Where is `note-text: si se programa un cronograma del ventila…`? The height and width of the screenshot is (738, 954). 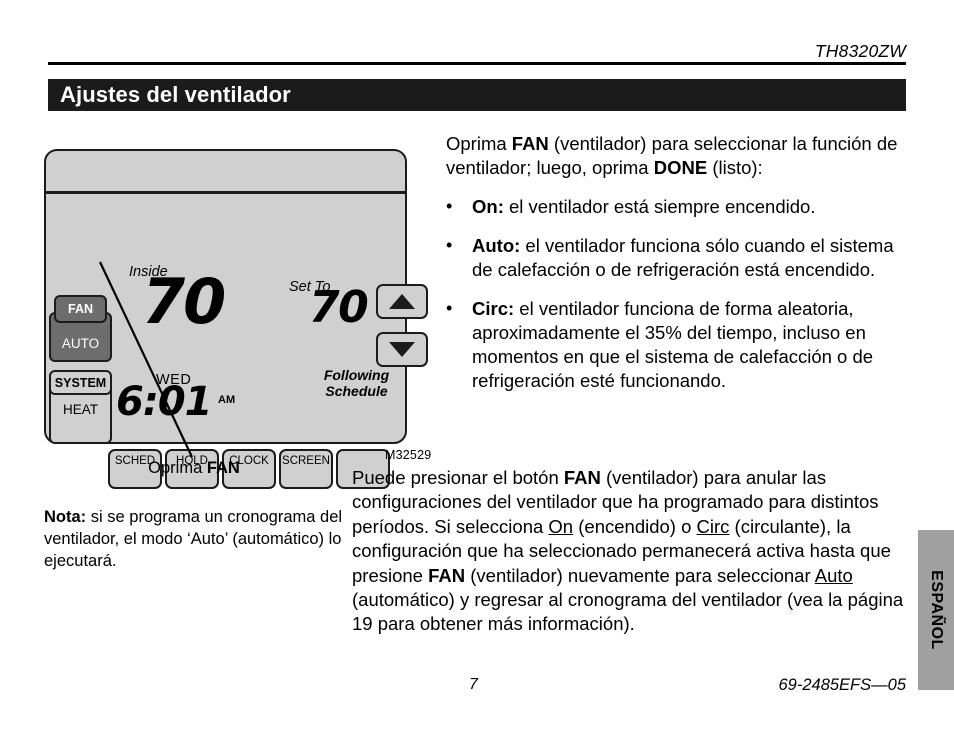
note-text: si se programa un cronograma del ventila… is located at coordinates (193, 539).